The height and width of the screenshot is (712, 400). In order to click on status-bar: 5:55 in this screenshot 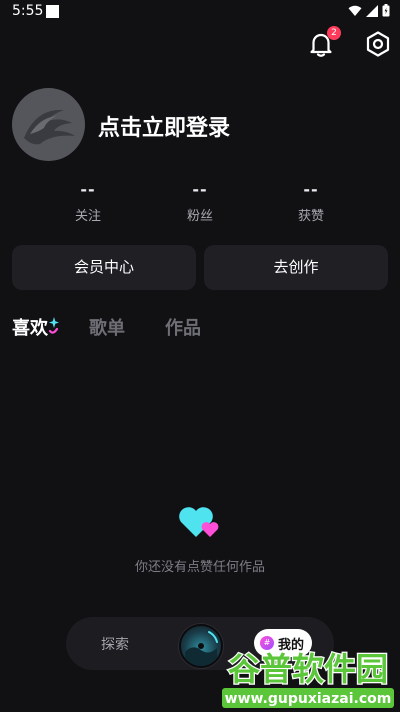, I will do `click(200, 12)`.